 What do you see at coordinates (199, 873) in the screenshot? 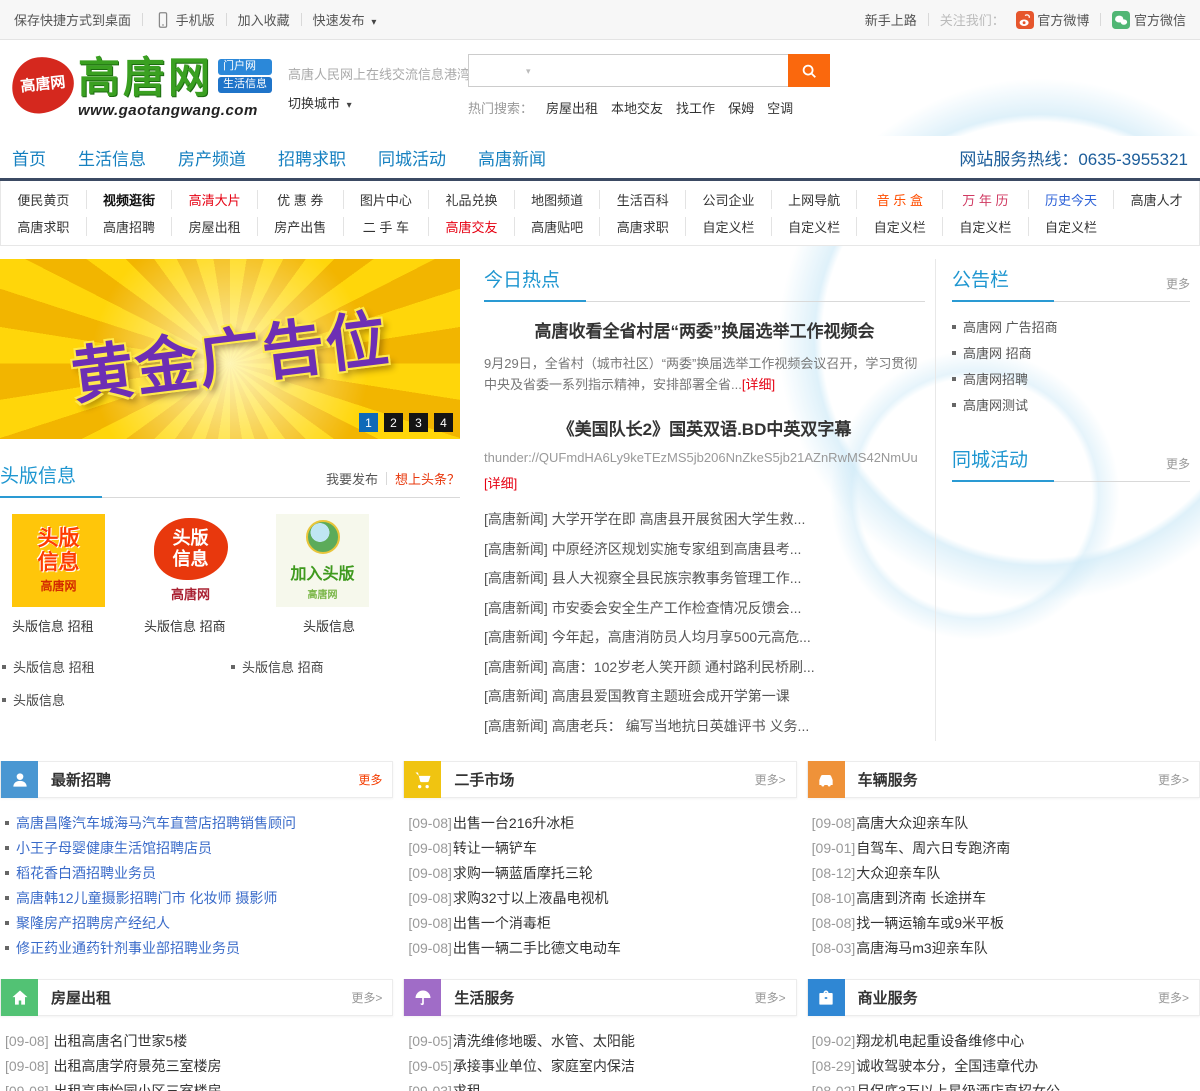
I see `list-item: 稻花香白酒招聘业务员` at bounding box center [199, 873].